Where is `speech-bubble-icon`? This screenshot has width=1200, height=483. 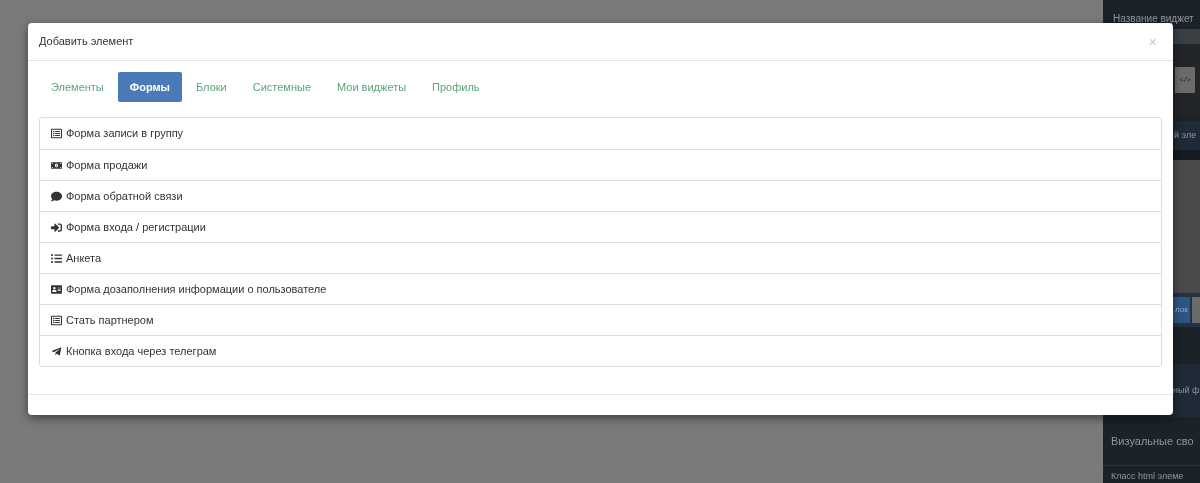
speech-bubble-icon is located at coordinates (56, 196).